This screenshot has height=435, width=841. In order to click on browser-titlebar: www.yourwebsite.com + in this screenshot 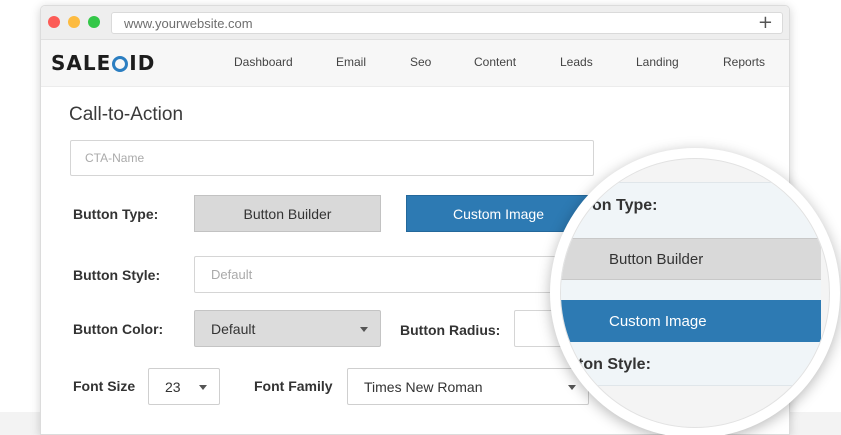, I will do `click(415, 23)`.